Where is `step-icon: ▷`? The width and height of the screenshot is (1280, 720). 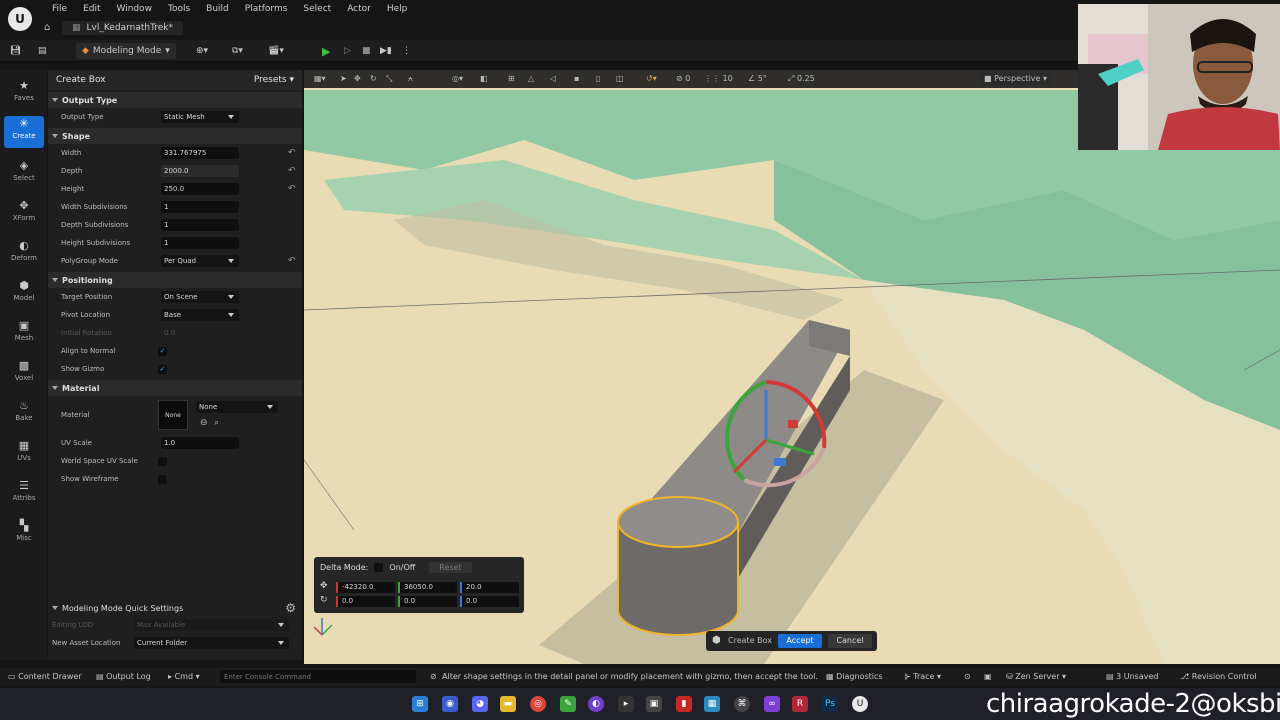
step-icon: ▷ is located at coordinates (347, 51).